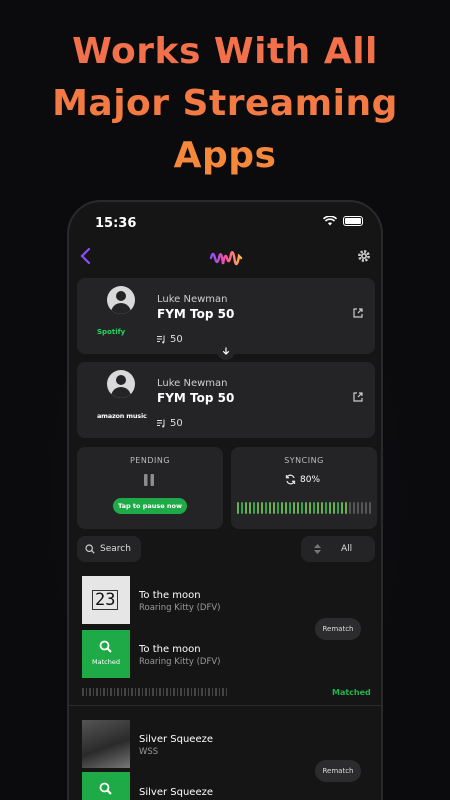  Describe the element at coordinates (364, 256) in the screenshot. I see `gear-icon` at that location.